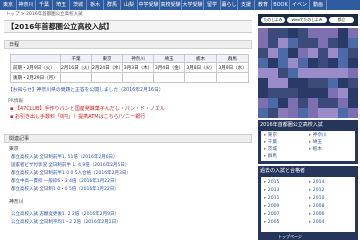 This screenshot has height=240, width=360. I want to click on nav-item: 中学受験, so click(149, 5).